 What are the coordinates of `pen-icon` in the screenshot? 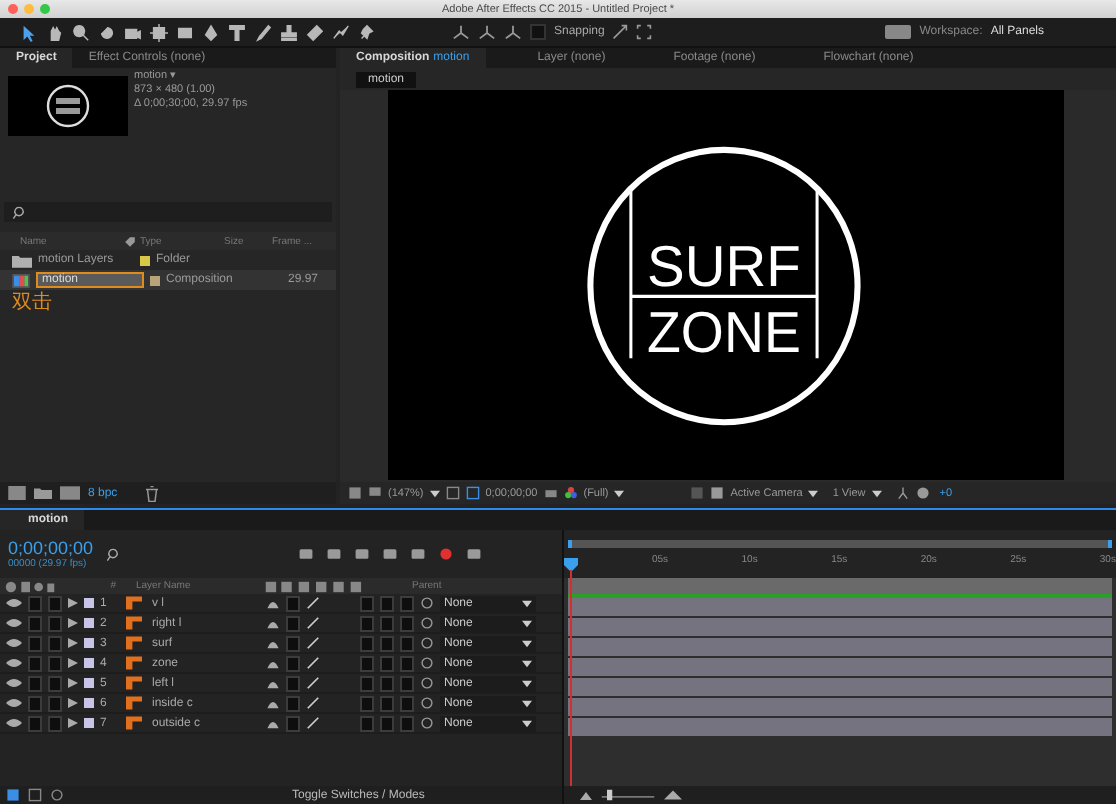 It's located at (211, 32).